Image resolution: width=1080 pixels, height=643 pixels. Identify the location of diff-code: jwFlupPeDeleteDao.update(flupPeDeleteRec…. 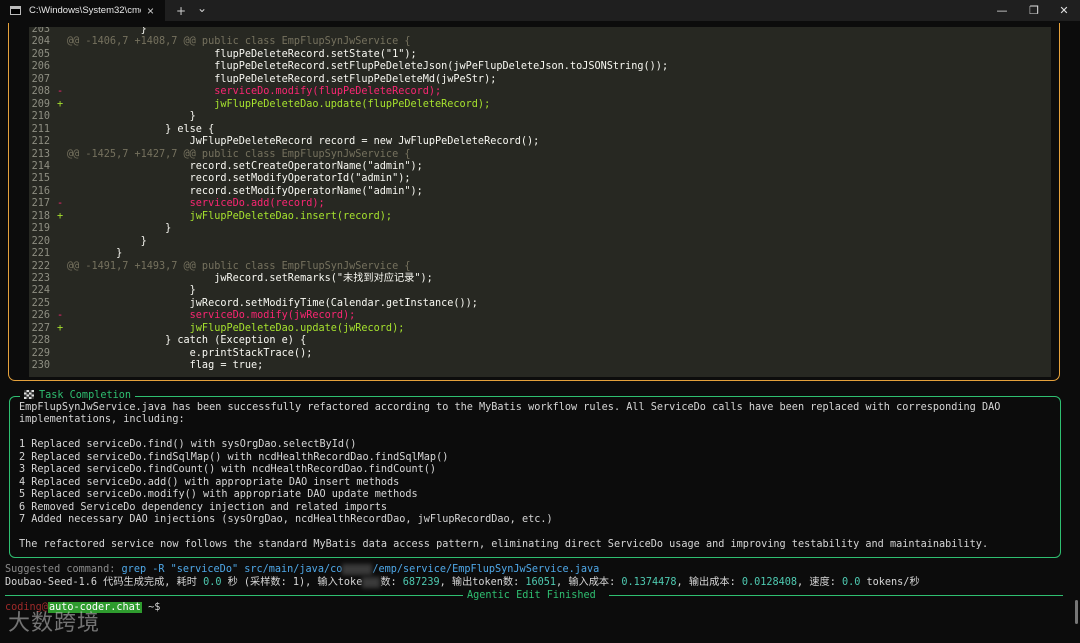
(279, 104).